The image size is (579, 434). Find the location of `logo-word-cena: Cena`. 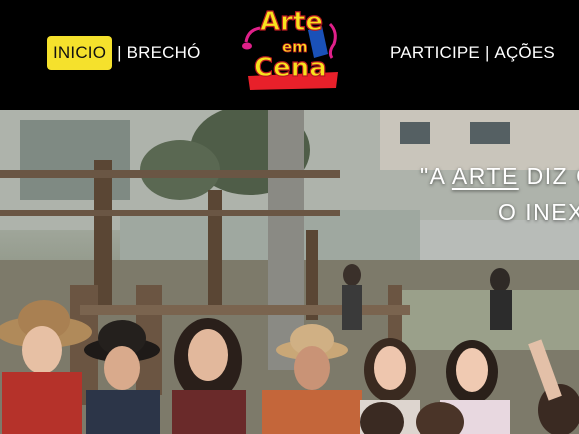

logo-word-cena: Cena is located at coordinates (290, 68).